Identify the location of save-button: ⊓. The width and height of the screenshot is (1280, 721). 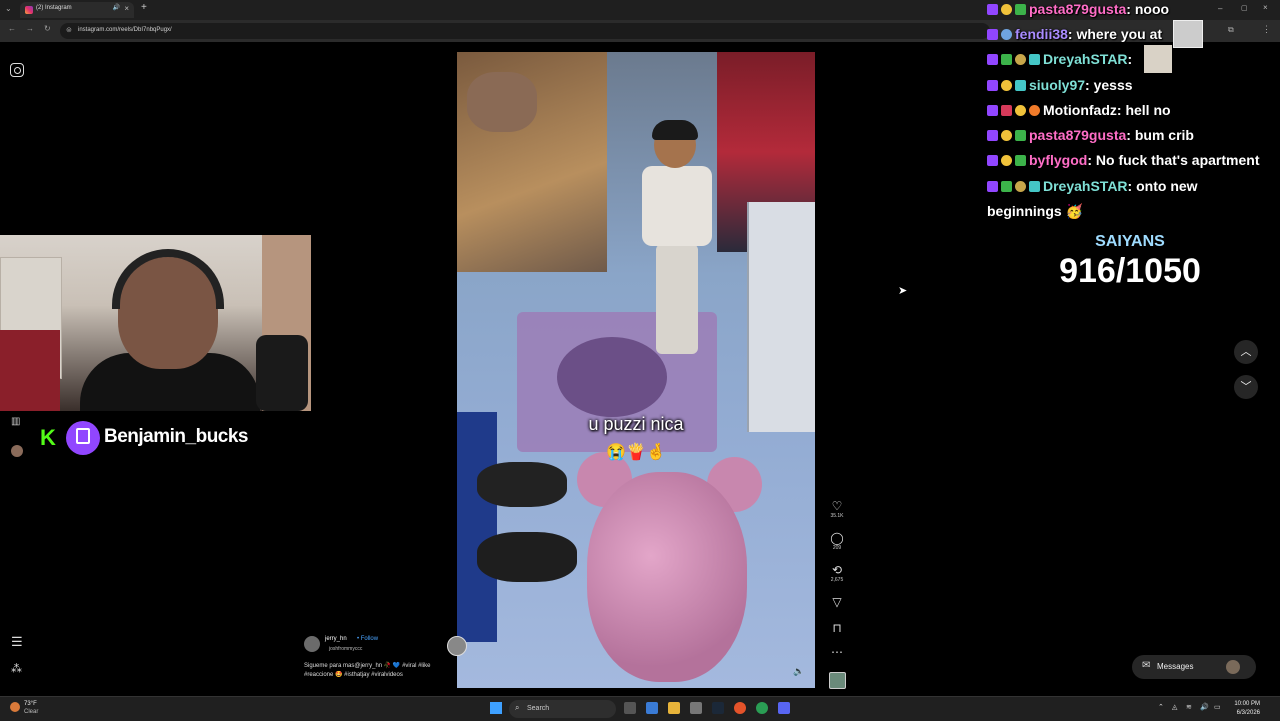
(837, 628).